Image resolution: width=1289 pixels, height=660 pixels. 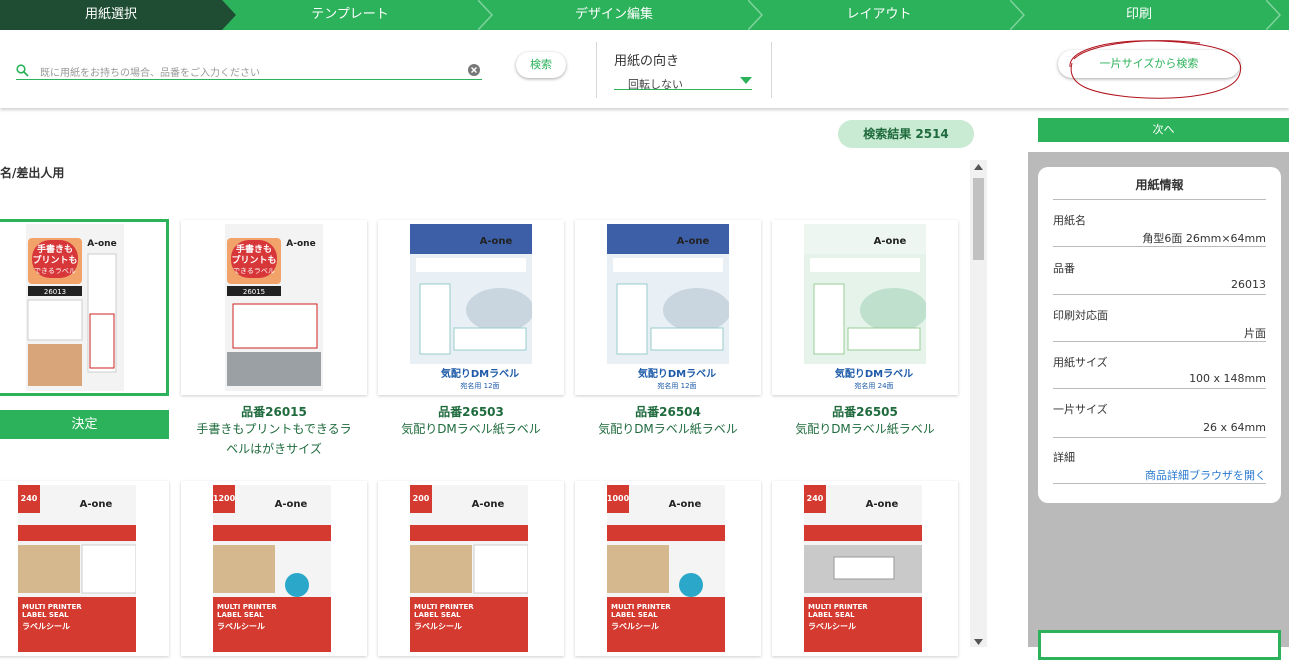 I want to click on product-card: A-one 気配りDMラベル 宛名用 24面, so click(x=865, y=307).